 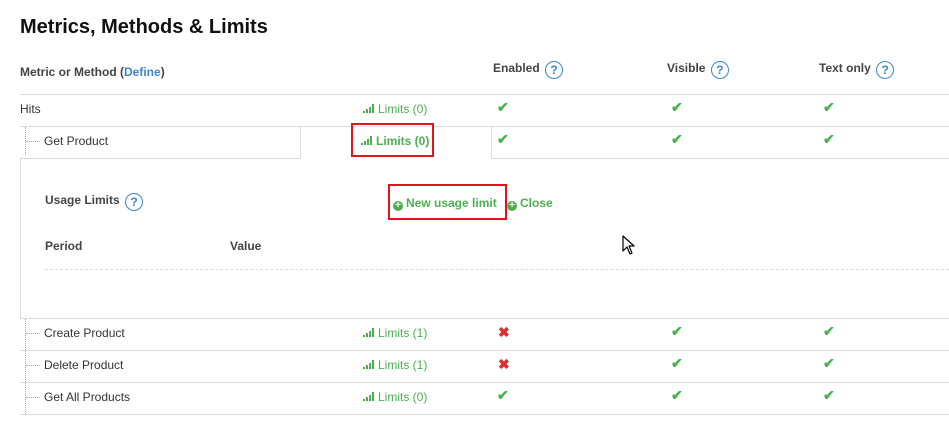 What do you see at coordinates (142, 72) in the screenshot?
I see `define-link: Define` at bounding box center [142, 72].